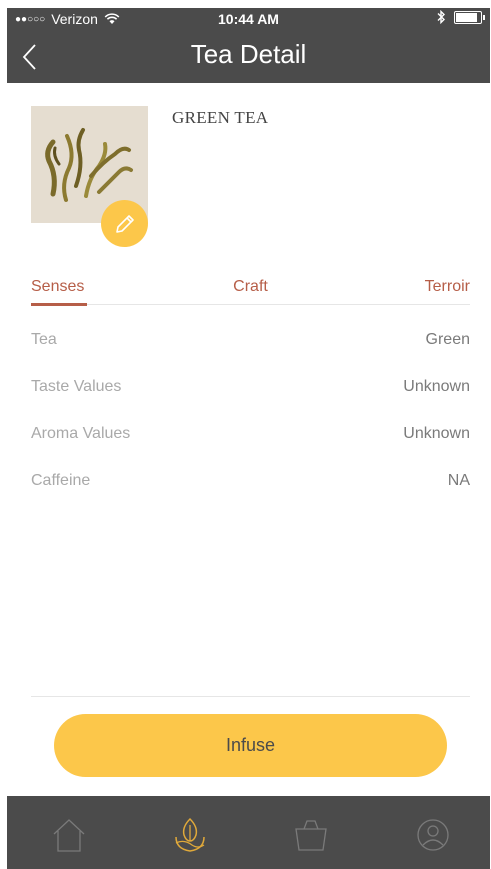 This screenshot has height=869, width=491. Describe the element at coordinates (76, 386) in the screenshot. I see `detail-label: Taste Values` at that location.